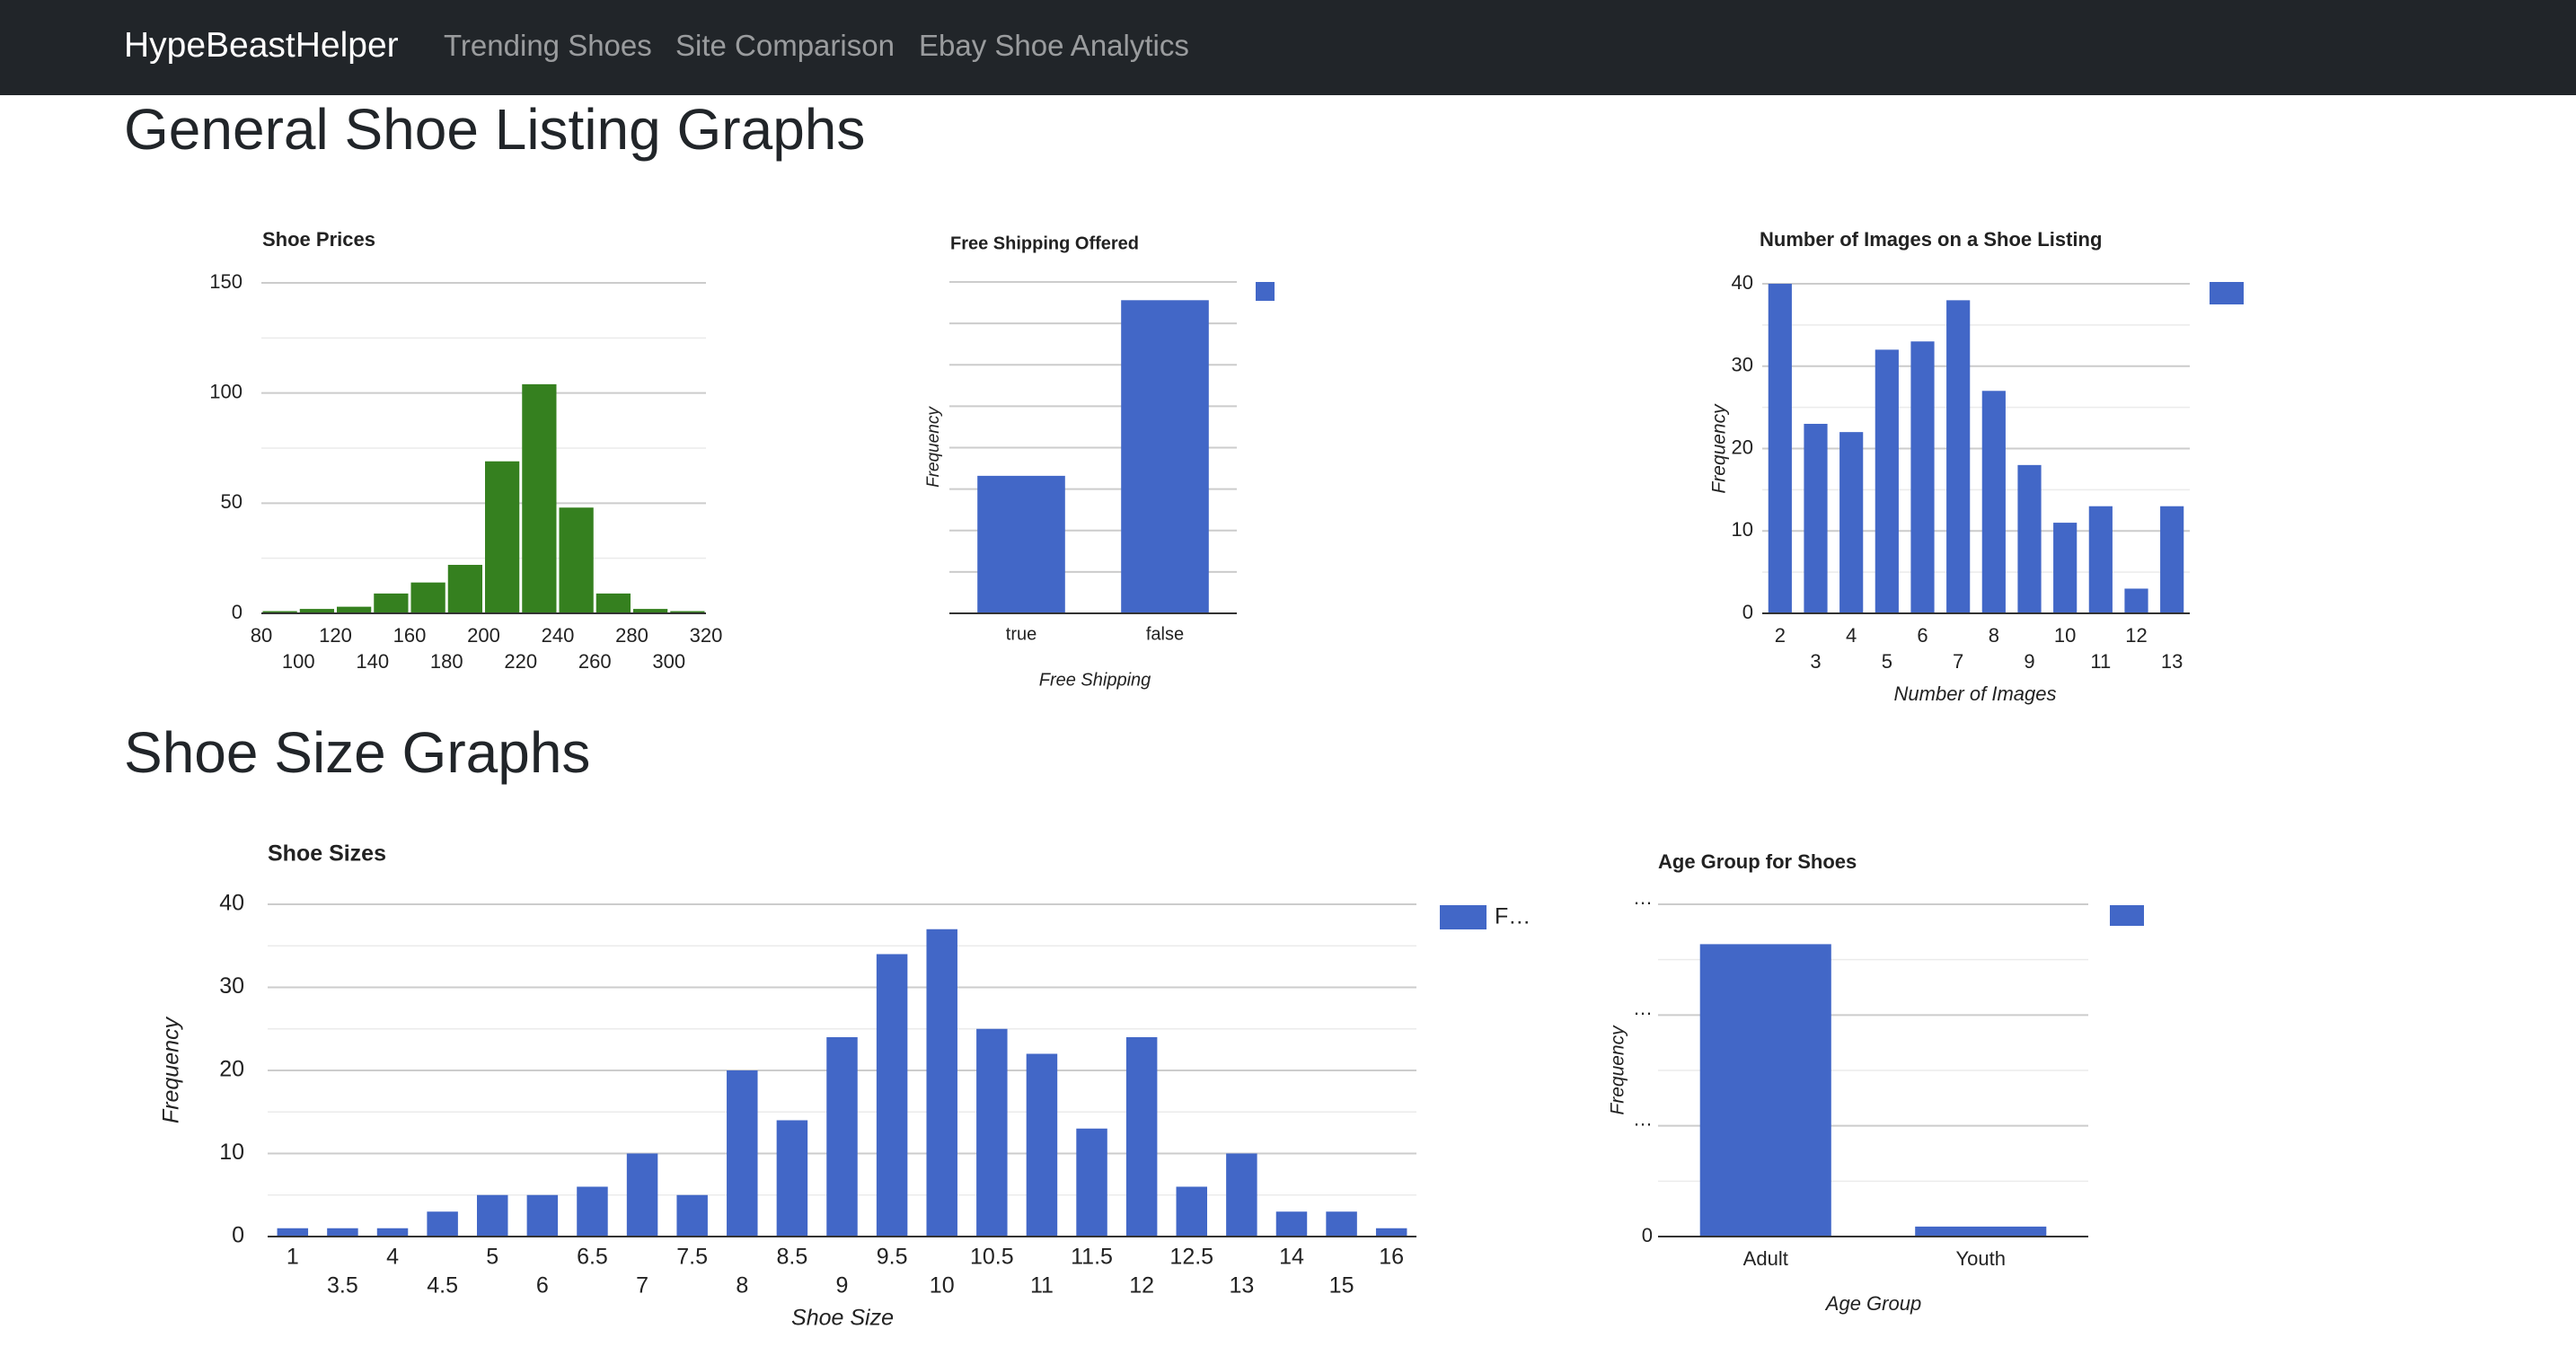 The image size is (2576, 1347). I want to click on shipping-legend-swatch, so click(1265, 291).